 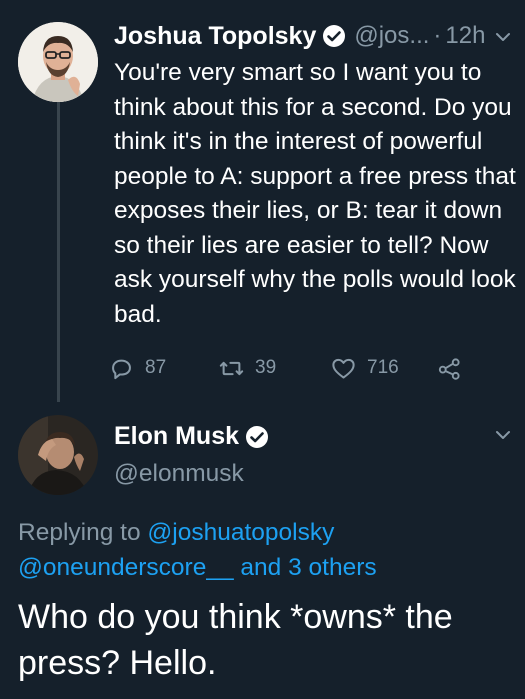 What do you see at coordinates (215, 36) in the screenshot?
I see `author-name: Joshua Topolsky` at bounding box center [215, 36].